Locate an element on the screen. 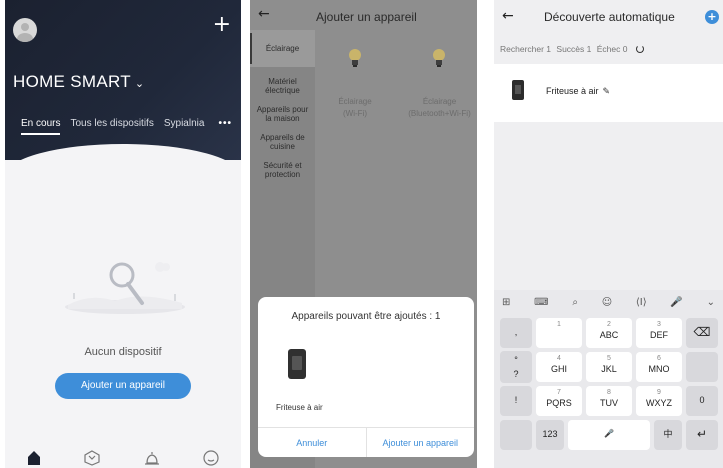  key-6: 6 MNO is located at coordinates (659, 367).